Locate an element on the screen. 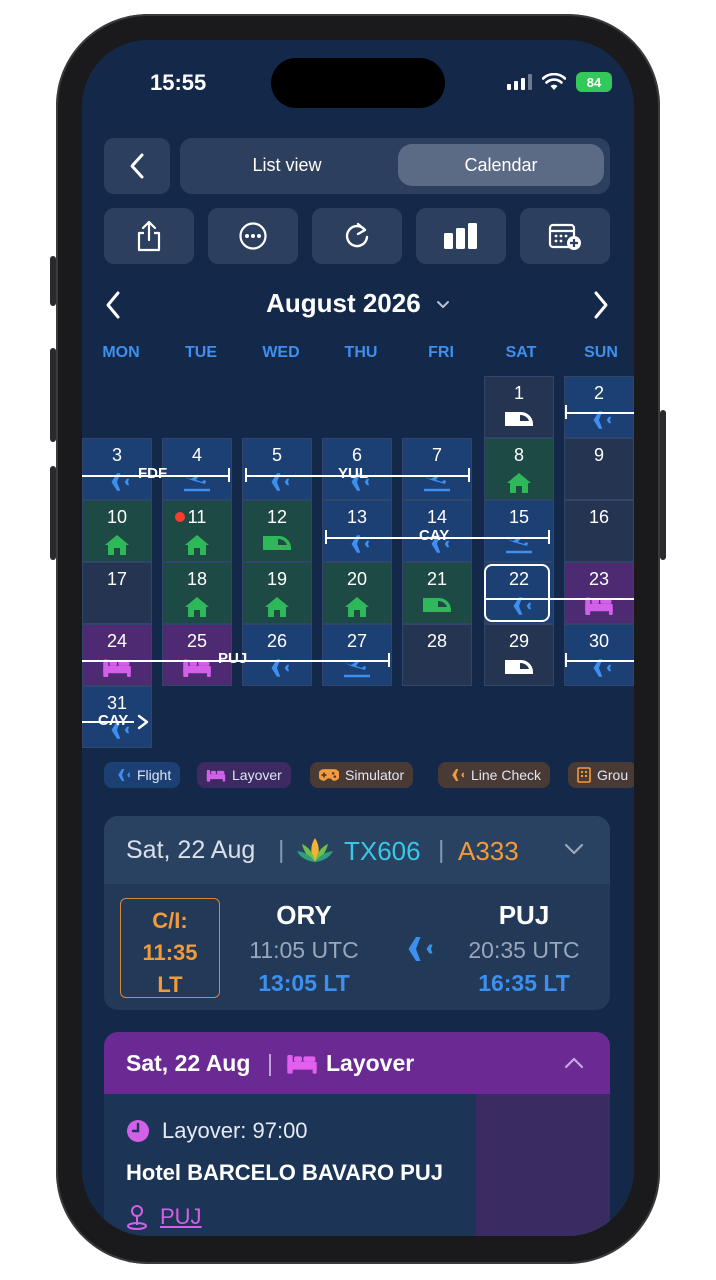 The image size is (716, 1280). day-number: 31 is located at coordinates (117, 703).